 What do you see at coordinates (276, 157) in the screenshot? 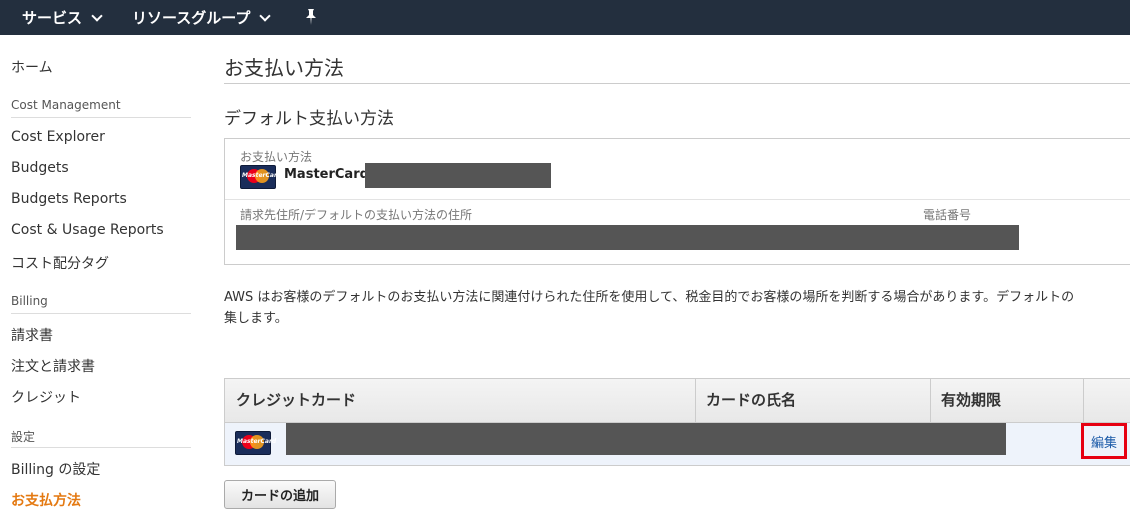
I see `payment-method-label: お支払い方法` at bounding box center [276, 157].